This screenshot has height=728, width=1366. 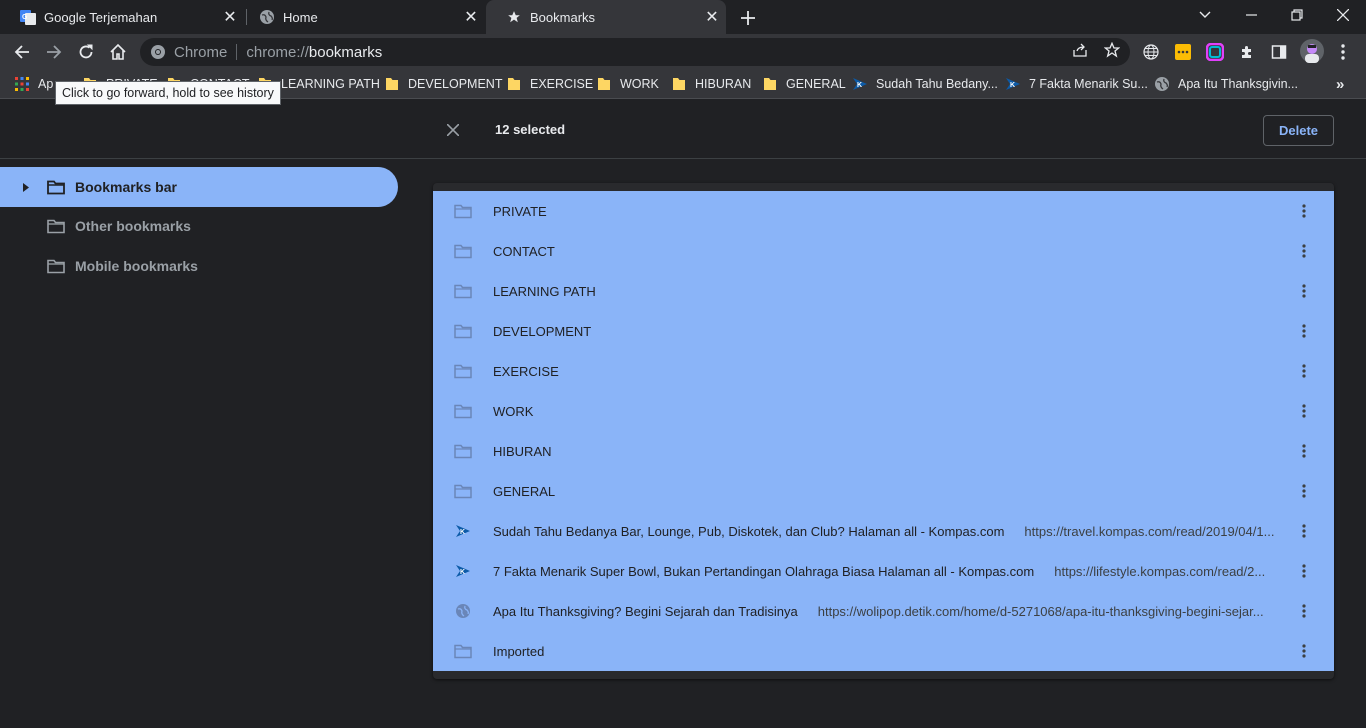 I want to click on site-info-chip: Chrome, so click(x=188, y=52).